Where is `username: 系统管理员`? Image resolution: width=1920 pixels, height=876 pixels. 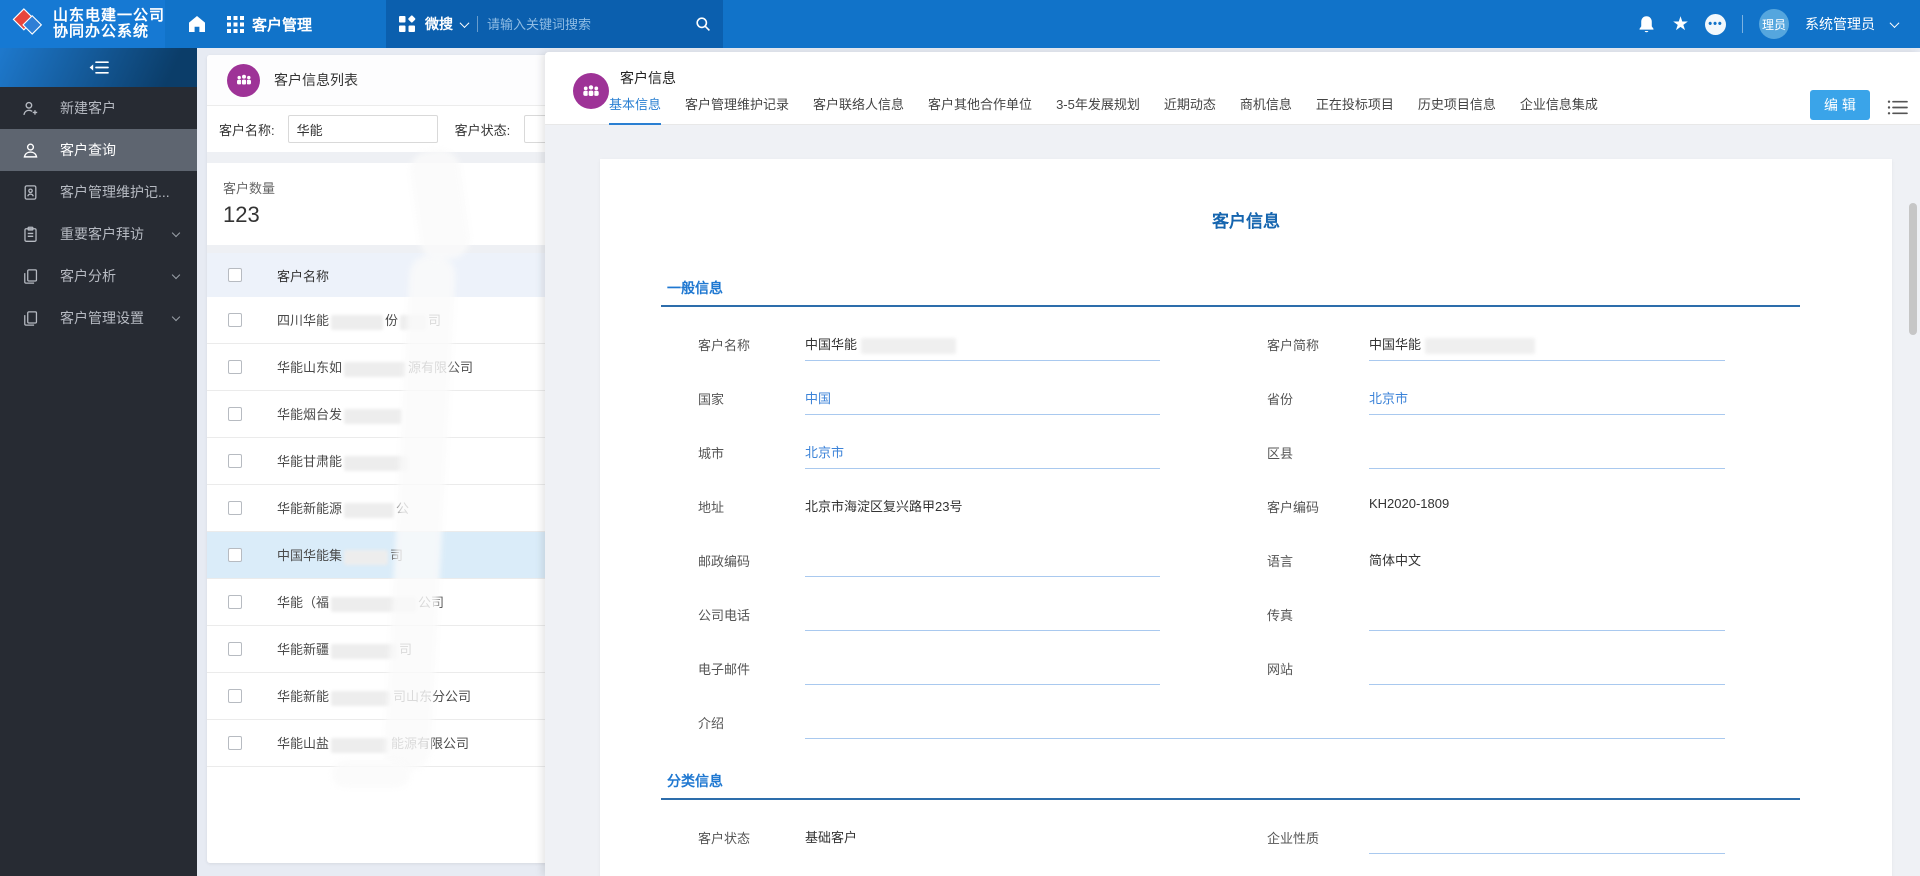 username: 系统管理员 is located at coordinates (1840, 24).